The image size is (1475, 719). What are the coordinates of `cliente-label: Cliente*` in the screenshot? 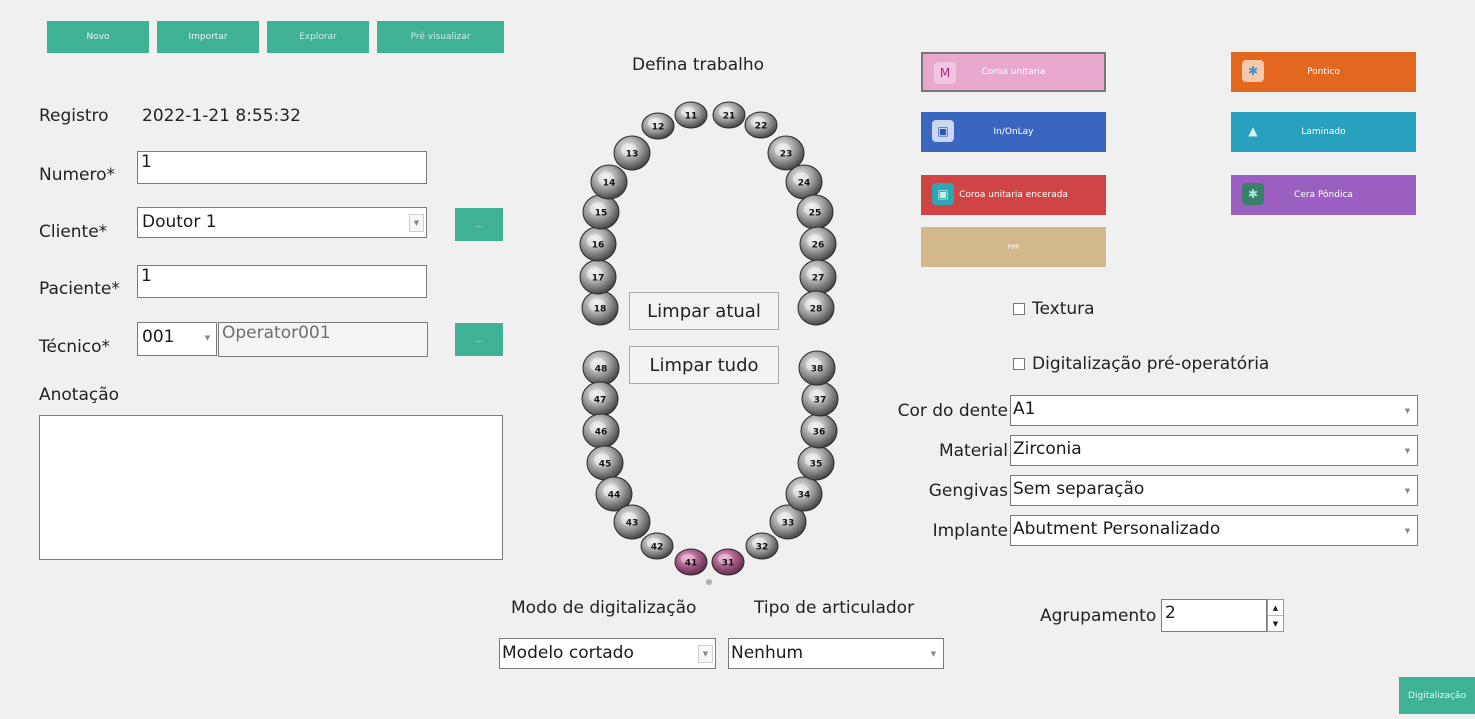 It's located at (73, 232).